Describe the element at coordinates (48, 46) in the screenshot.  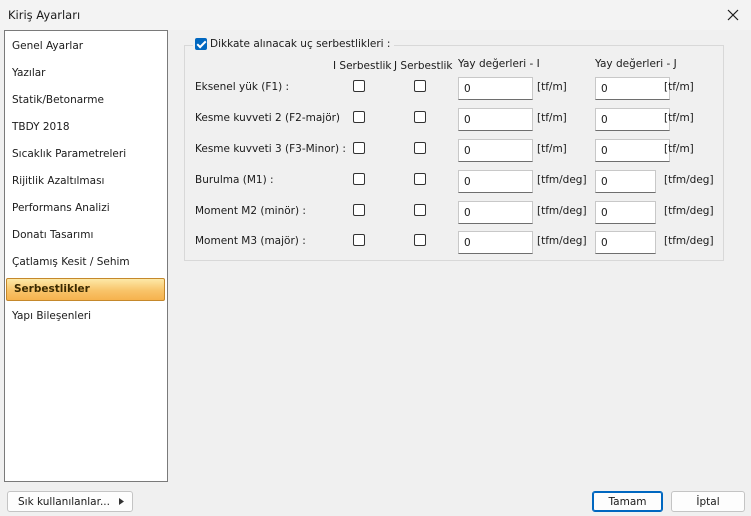
I see `sidebar-item-label: Genel Ayarlar` at that location.